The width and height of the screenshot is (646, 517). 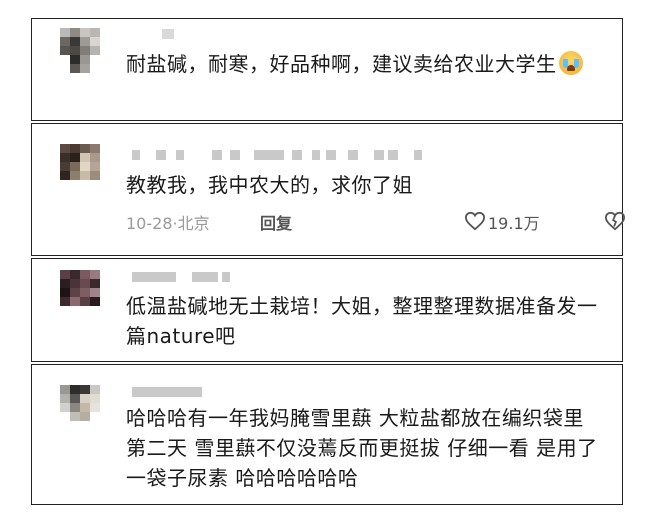 What do you see at coordinates (269, 185) in the screenshot?
I see `comment-text: 教教我，我中农大的，求你了姐` at bounding box center [269, 185].